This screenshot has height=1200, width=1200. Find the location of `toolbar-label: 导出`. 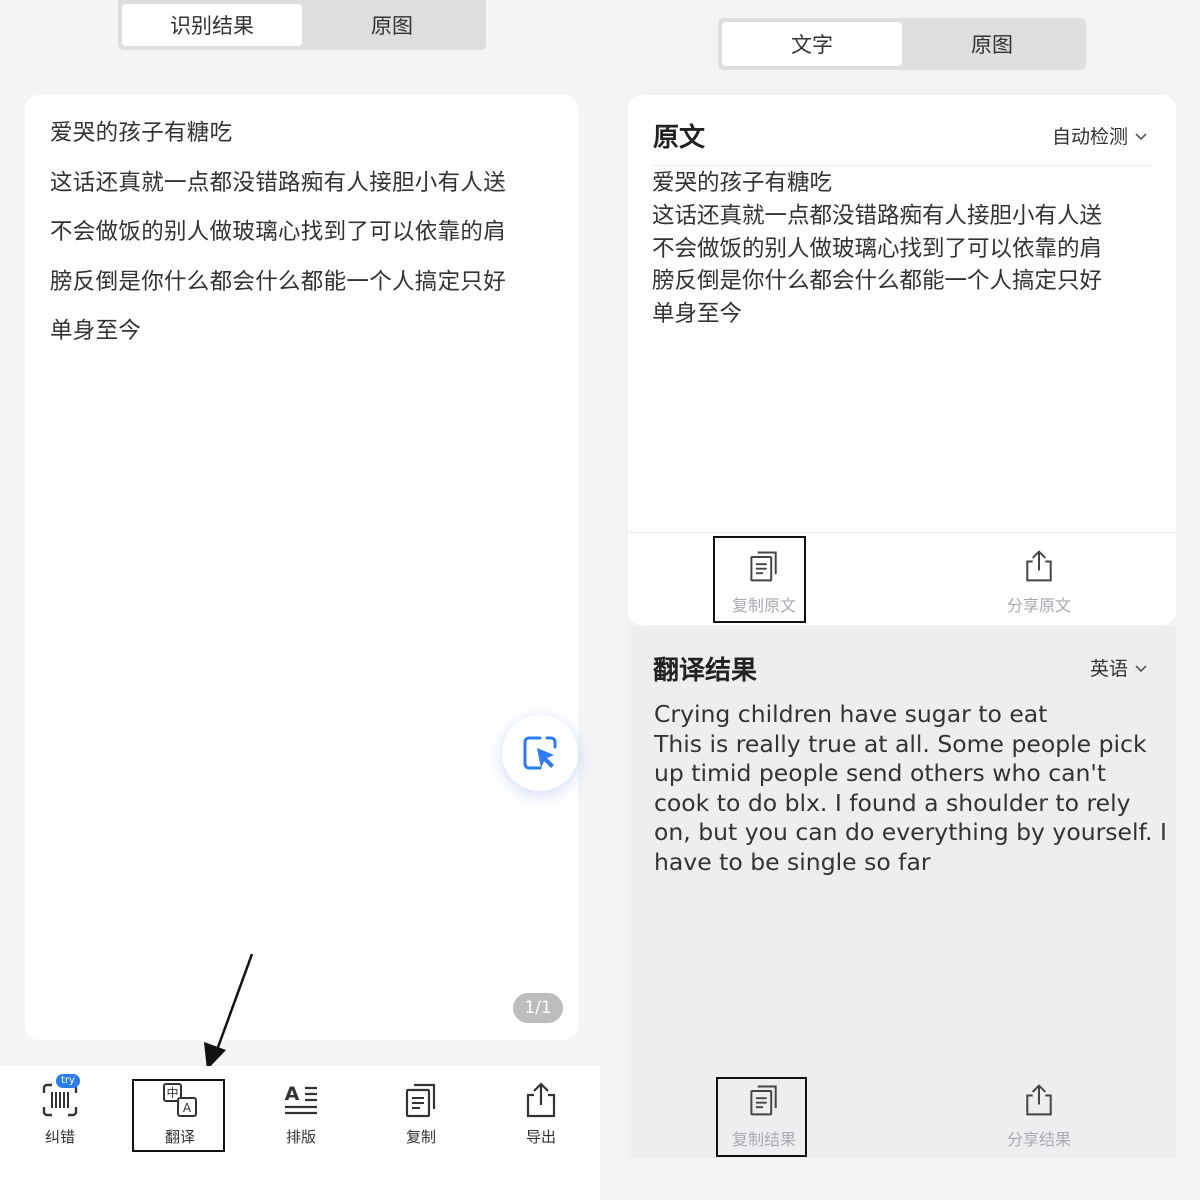

toolbar-label: 导出 is located at coordinates (540, 1137).